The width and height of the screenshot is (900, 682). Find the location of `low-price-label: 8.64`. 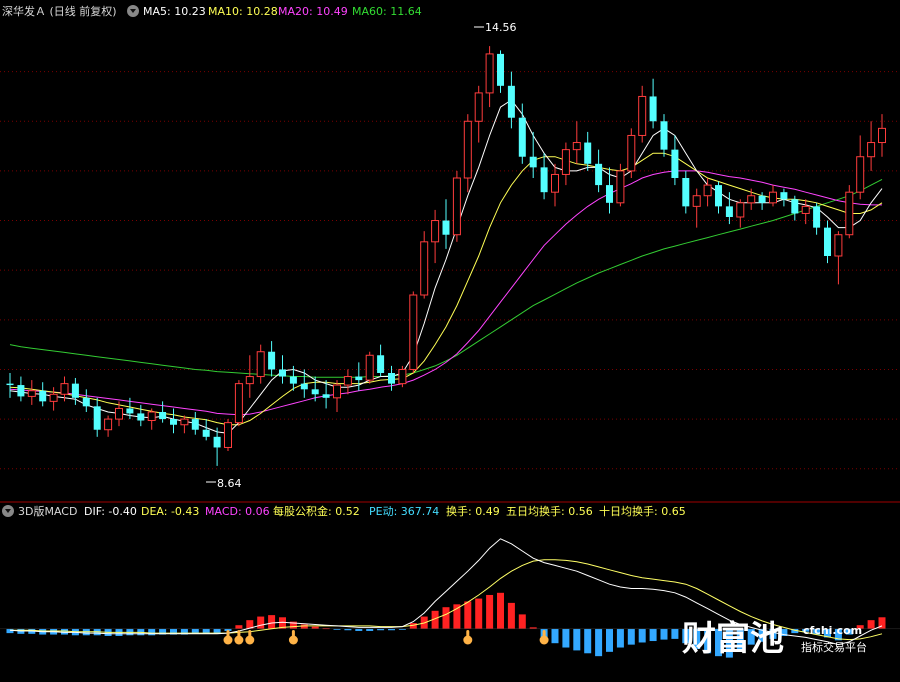

low-price-label: 8.64 is located at coordinates (229, 483).